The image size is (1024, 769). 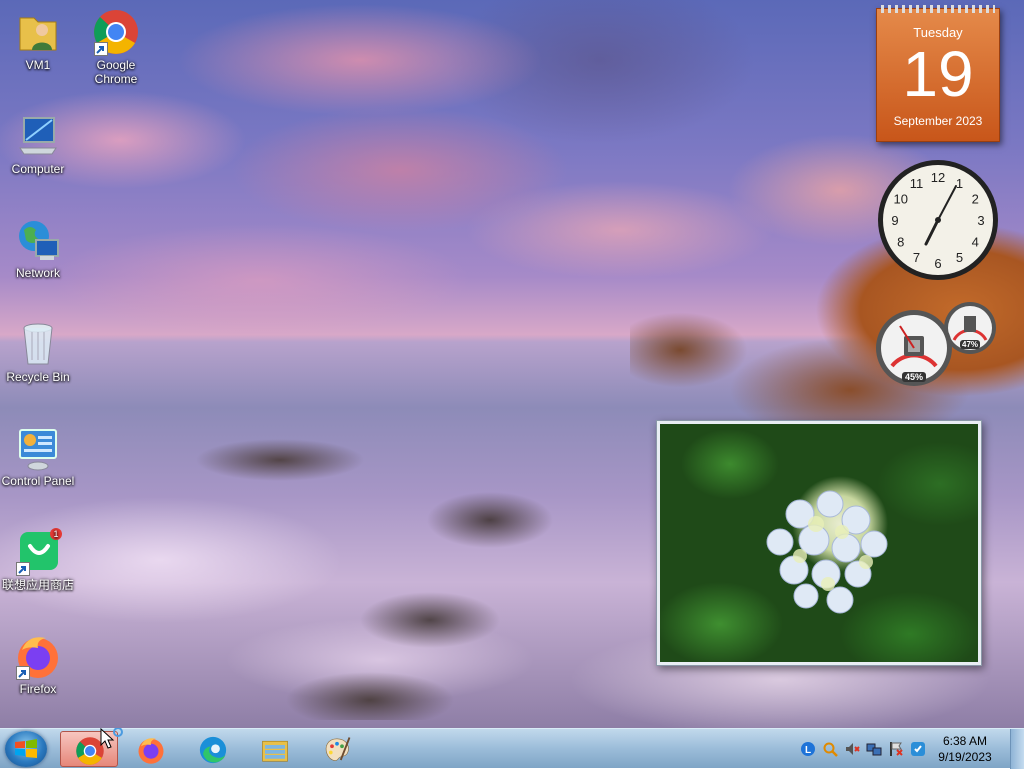 What do you see at coordinates (914, 377) in the screenshot?
I see `cpu-percent: 45%` at bounding box center [914, 377].